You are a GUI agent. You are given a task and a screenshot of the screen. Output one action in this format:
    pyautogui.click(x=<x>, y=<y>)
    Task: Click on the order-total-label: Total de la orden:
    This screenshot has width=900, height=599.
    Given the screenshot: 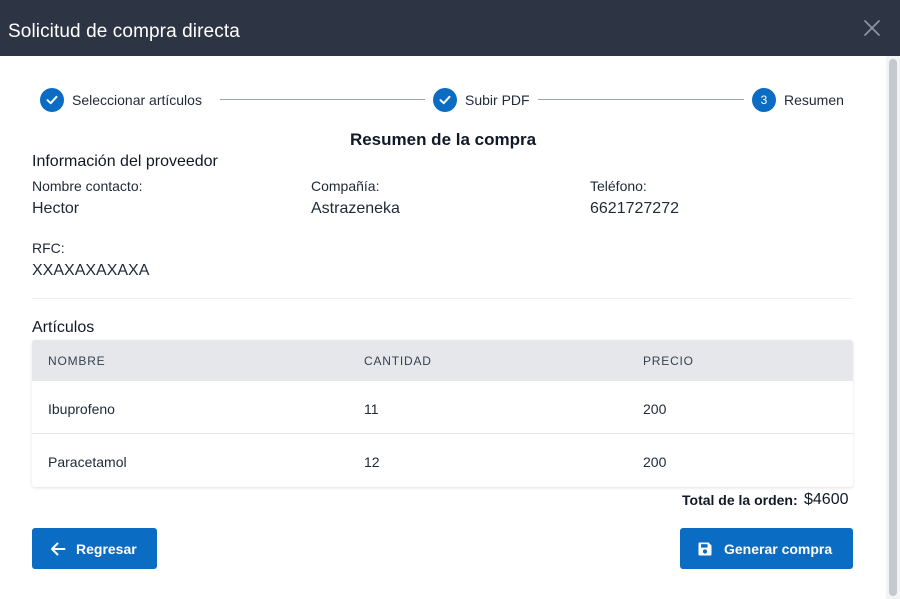 What is the action you would take?
    pyautogui.click(x=740, y=500)
    